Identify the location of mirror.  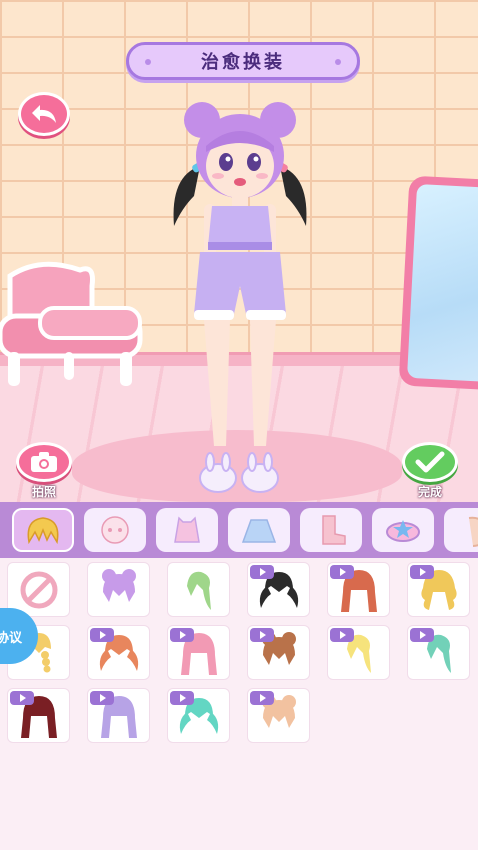
(438, 283).